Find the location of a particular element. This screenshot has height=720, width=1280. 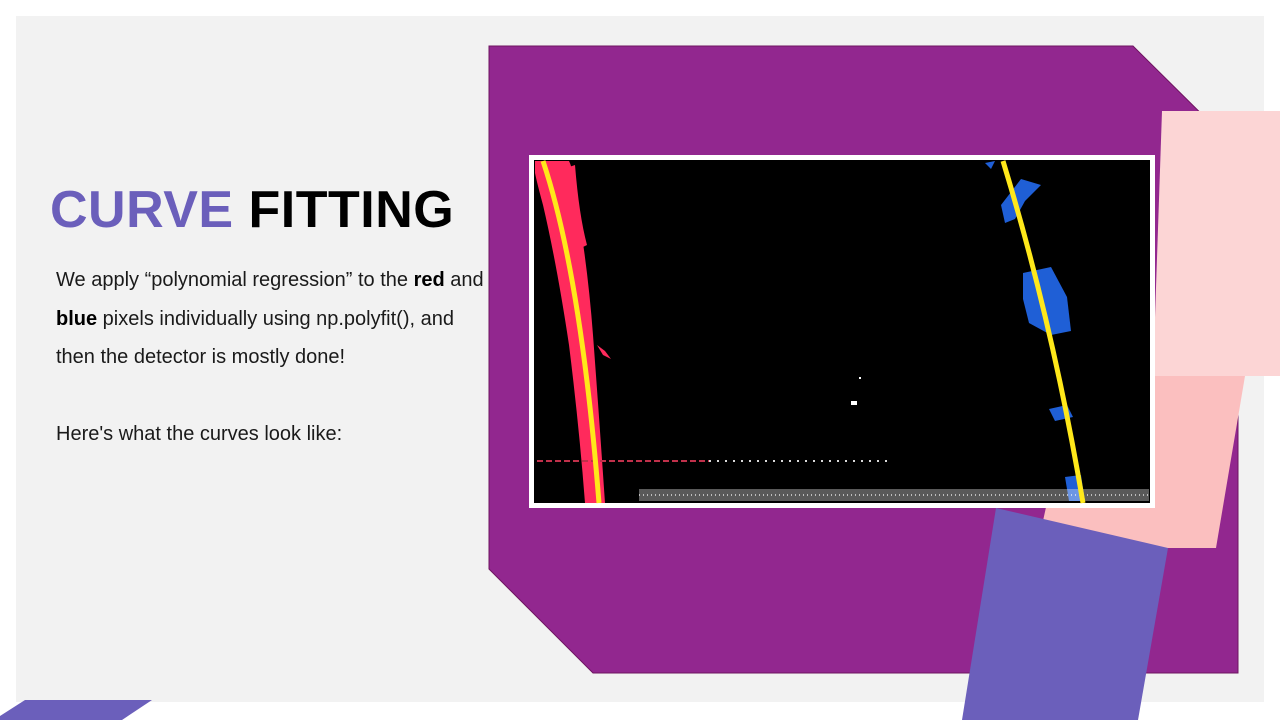

keyword-blue: blue is located at coordinates (77, 318).